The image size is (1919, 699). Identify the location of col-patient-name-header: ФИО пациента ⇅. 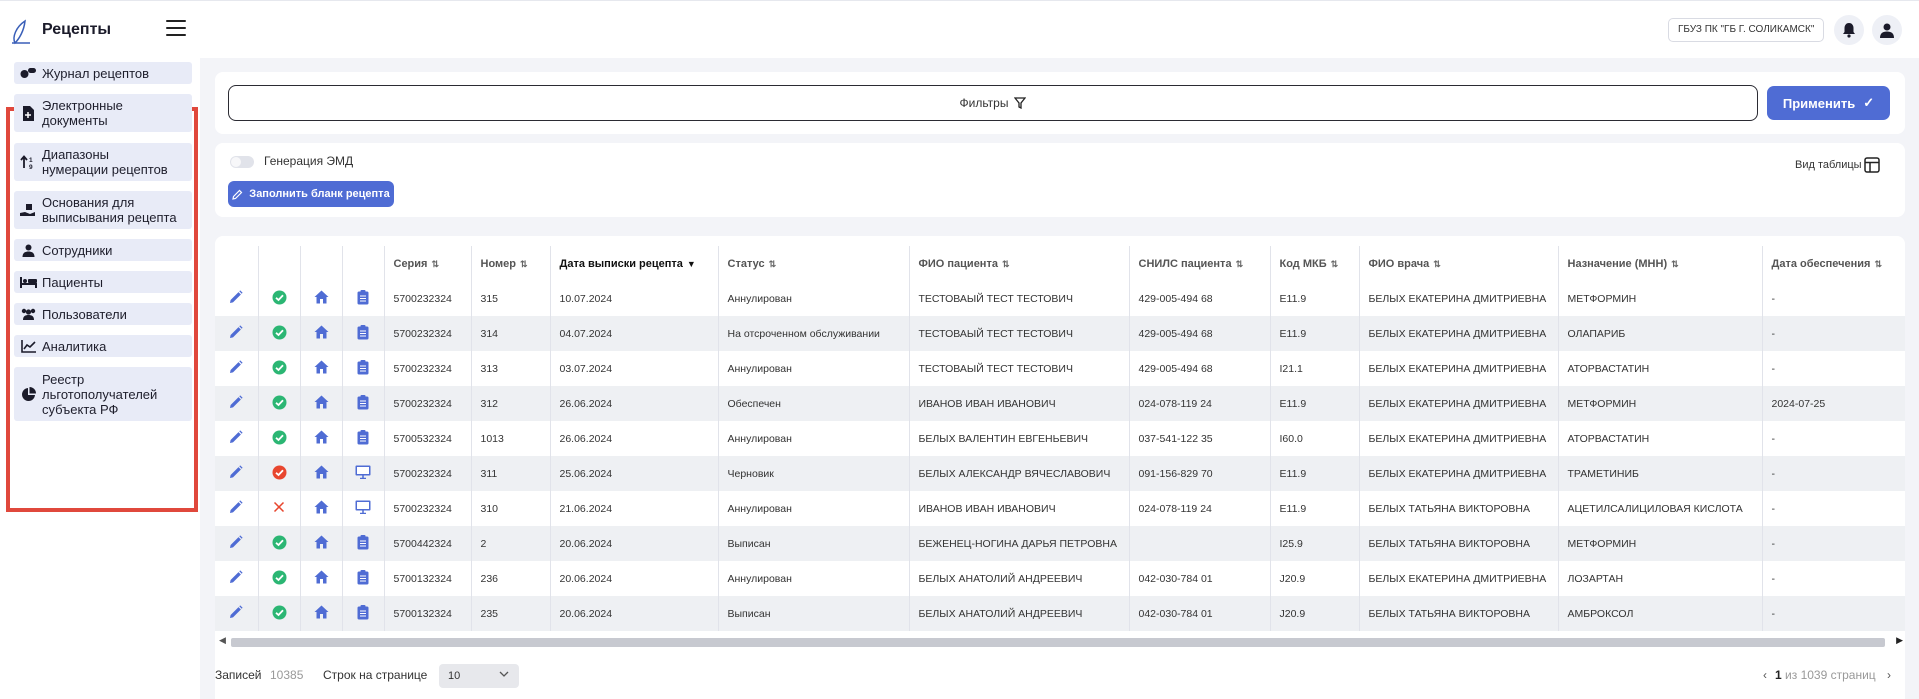
(1019, 263).